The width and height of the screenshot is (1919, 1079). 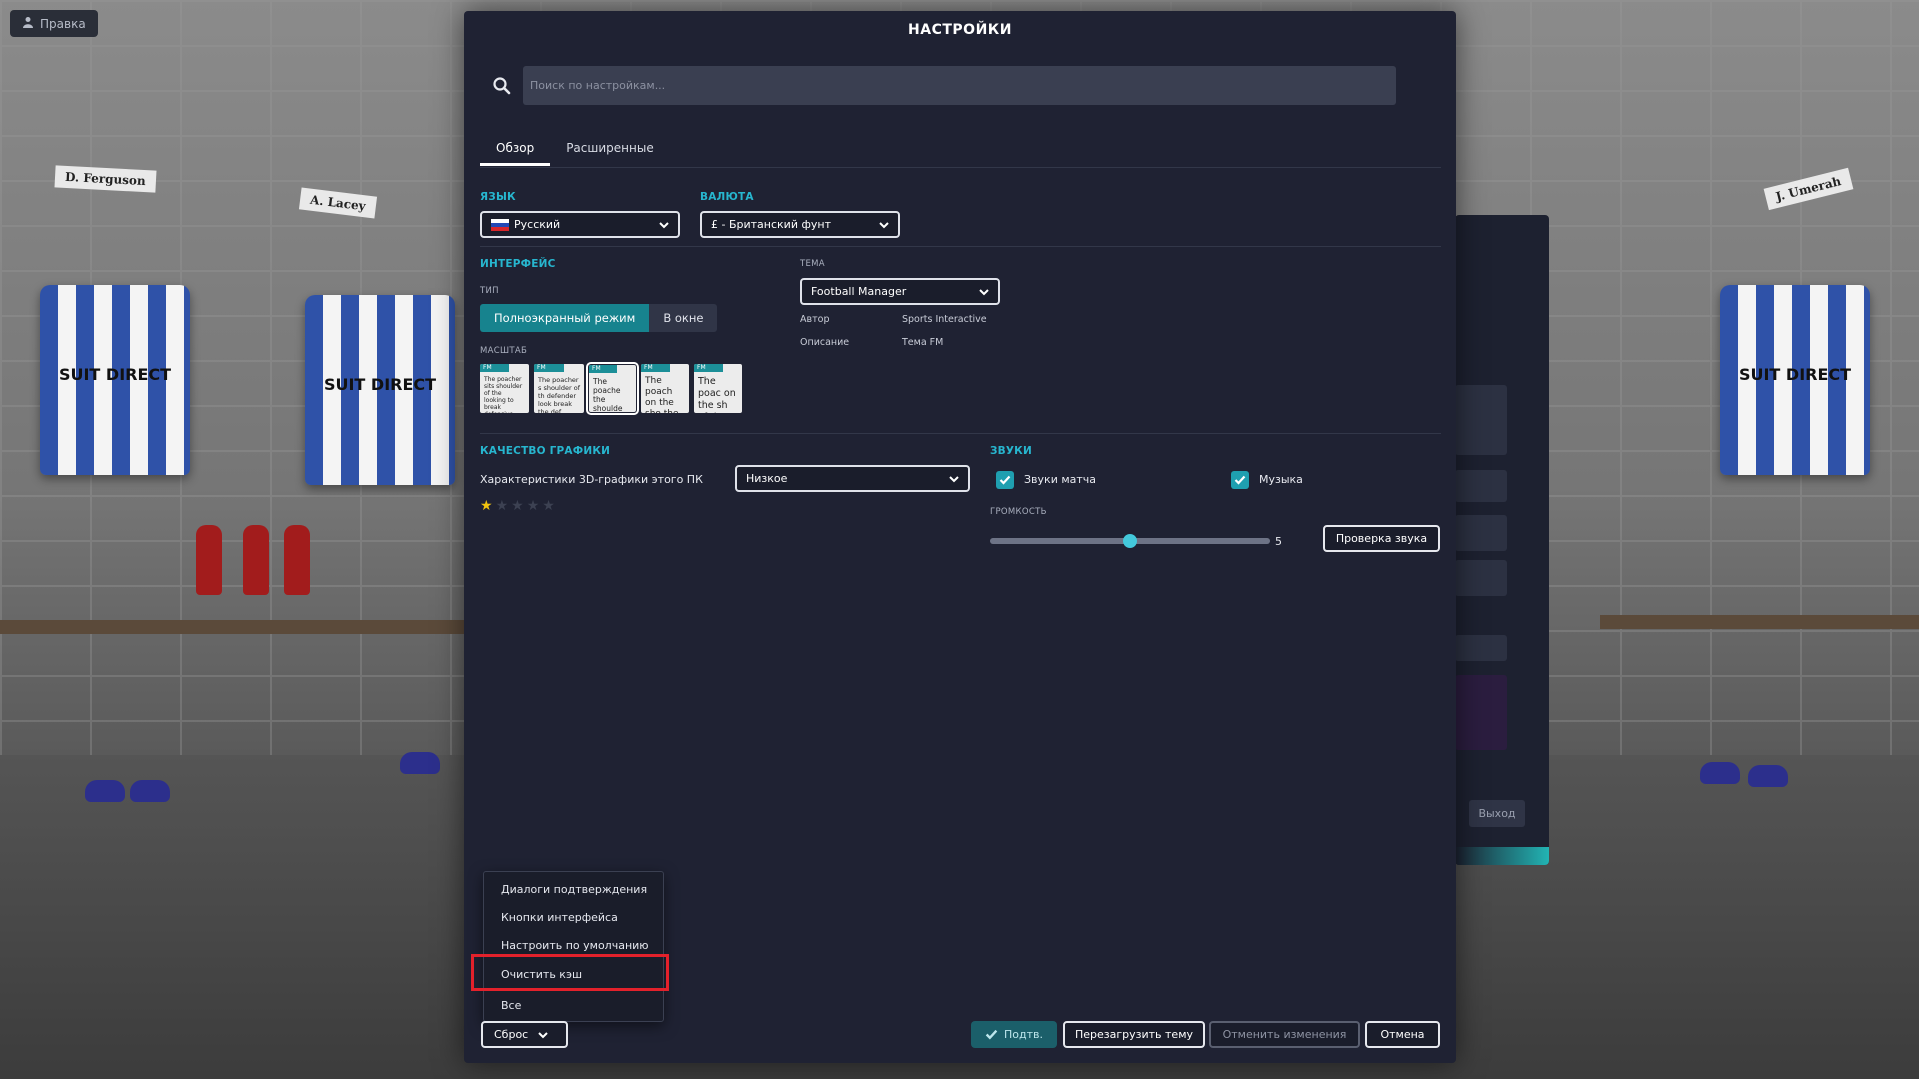 I want to click on cancel-button: Отмена, so click(x=1402, y=1034).